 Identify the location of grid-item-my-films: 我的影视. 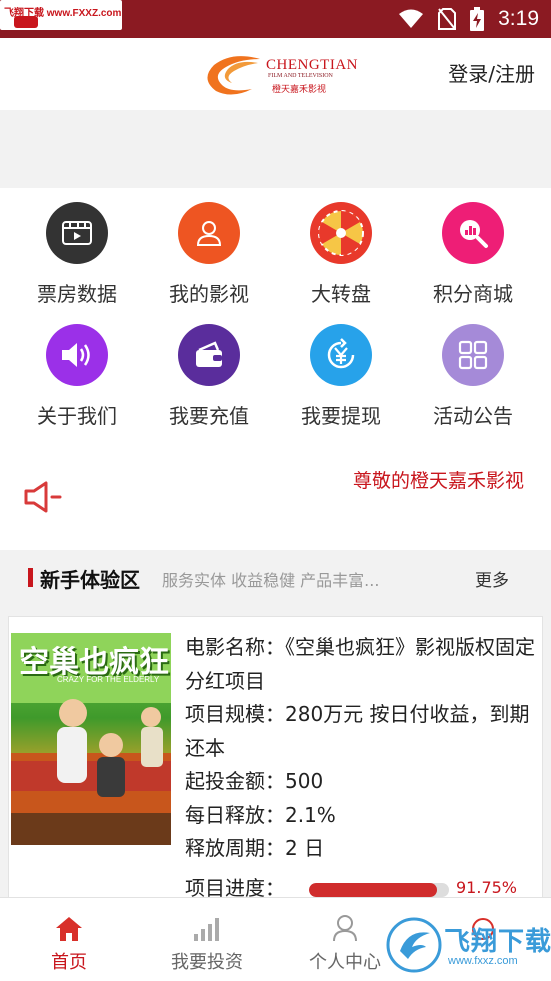
(209, 254).